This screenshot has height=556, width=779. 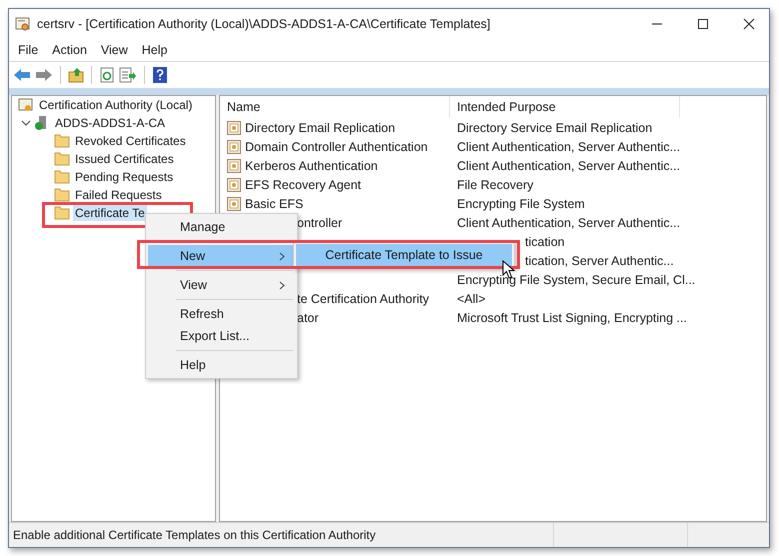 What do you see at coordinates (495, 185) in the screenshot?
I see `table-cell: File Recovery` at bounding box center [495, 185].